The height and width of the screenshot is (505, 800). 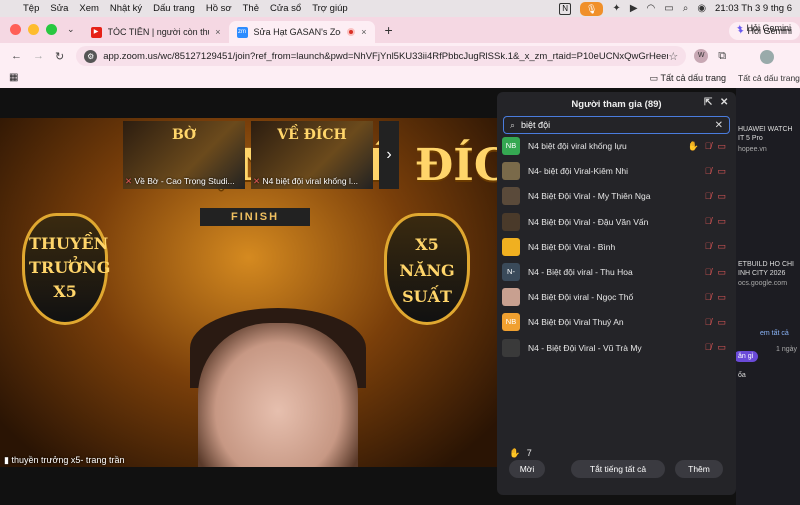 What do you see at coordinates (13, 77) in the screenshot?
I see `apps-grid-icon: ▦` at bounding box center [13, 77].